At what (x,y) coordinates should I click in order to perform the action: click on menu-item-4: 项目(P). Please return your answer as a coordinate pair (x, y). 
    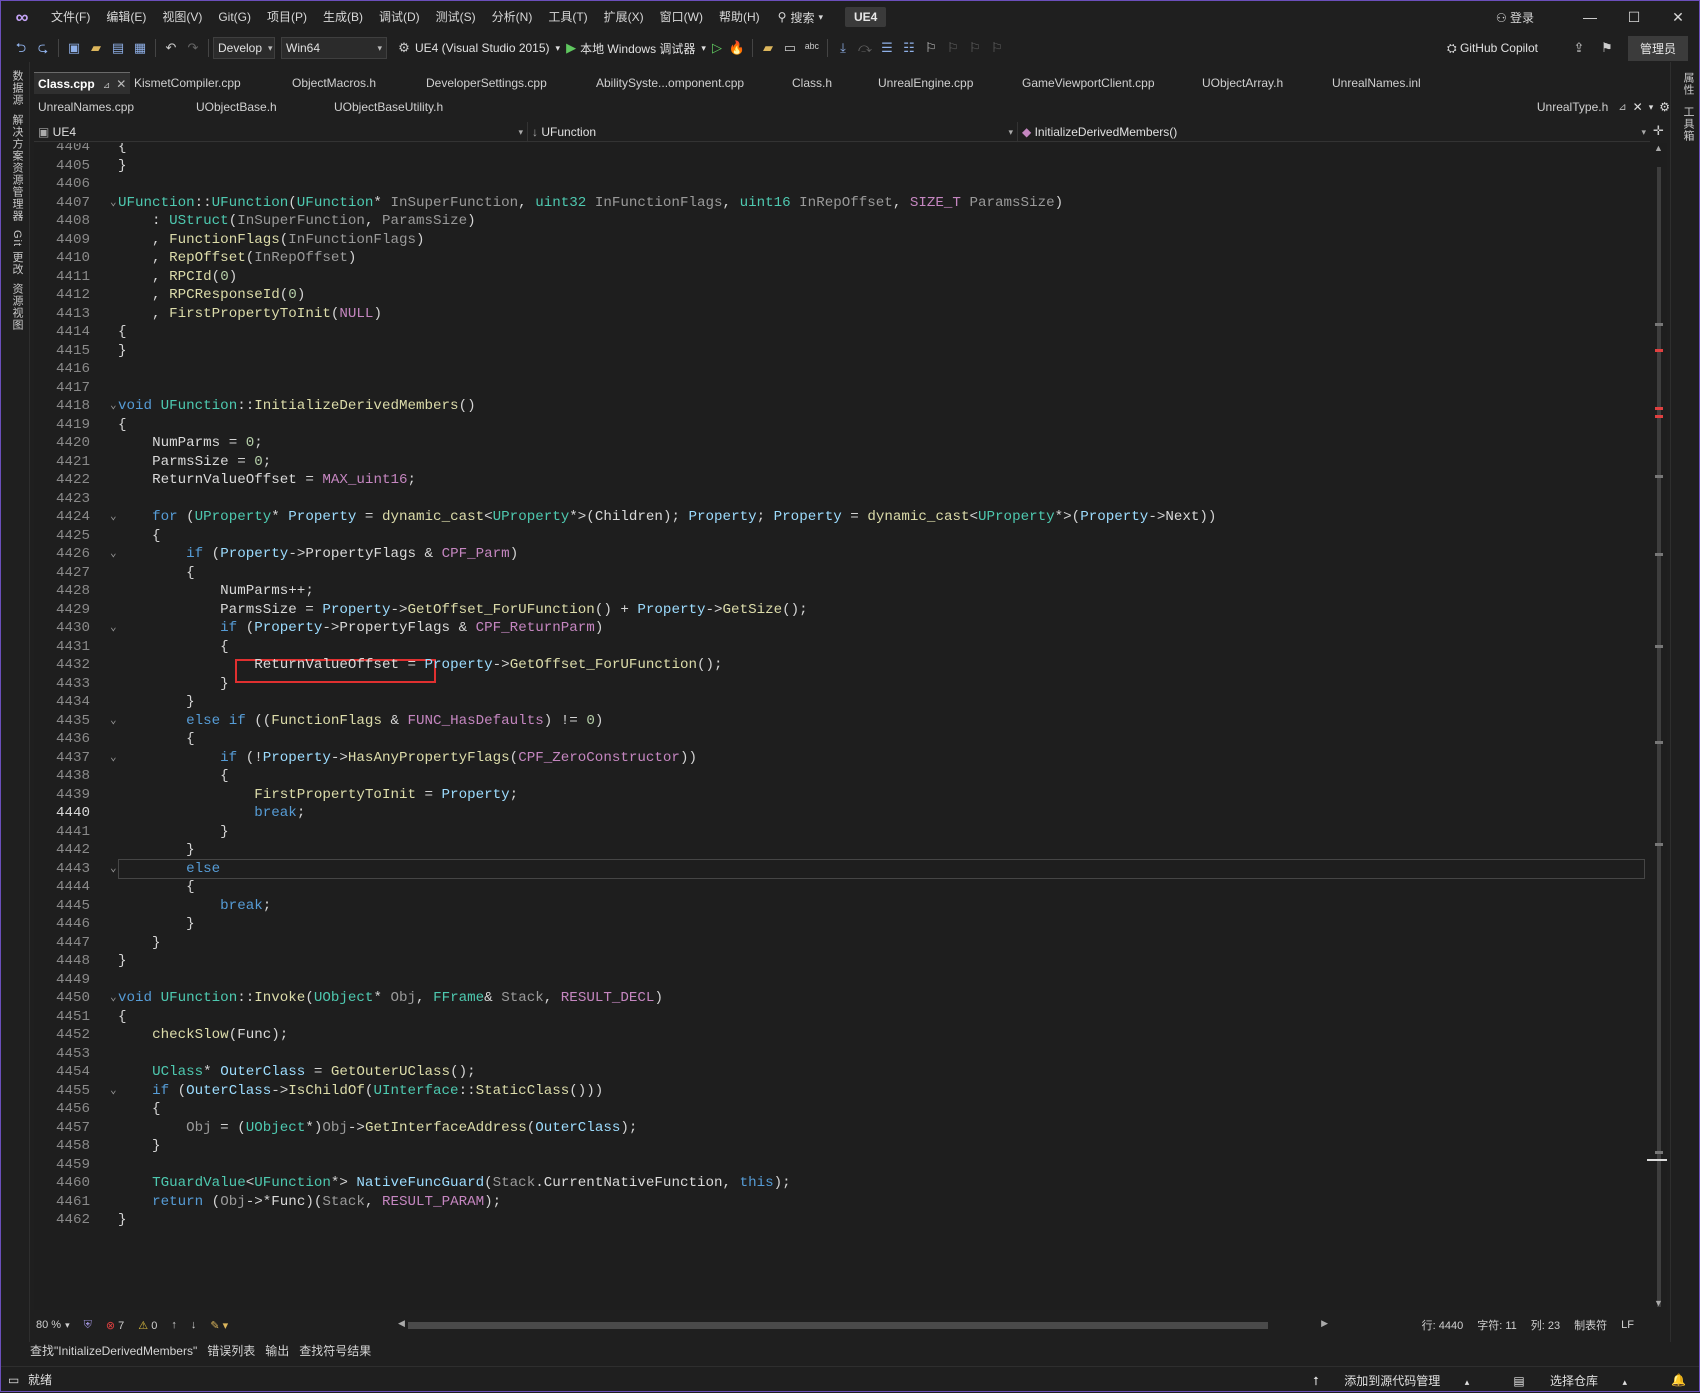
    Looking at the image, I should click on (287, 17).